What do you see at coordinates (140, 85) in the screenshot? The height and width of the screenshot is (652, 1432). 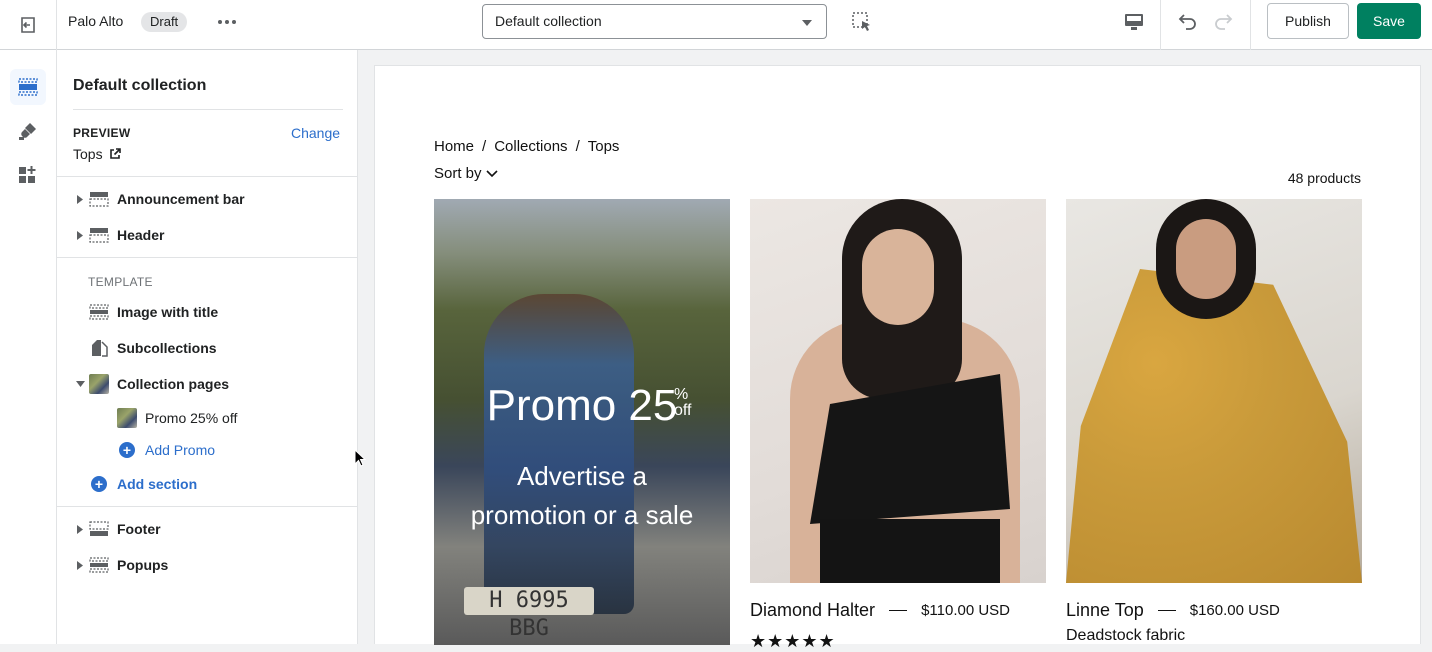 I see `sidebar-title: Default collection` at bounding box center [140, 85].